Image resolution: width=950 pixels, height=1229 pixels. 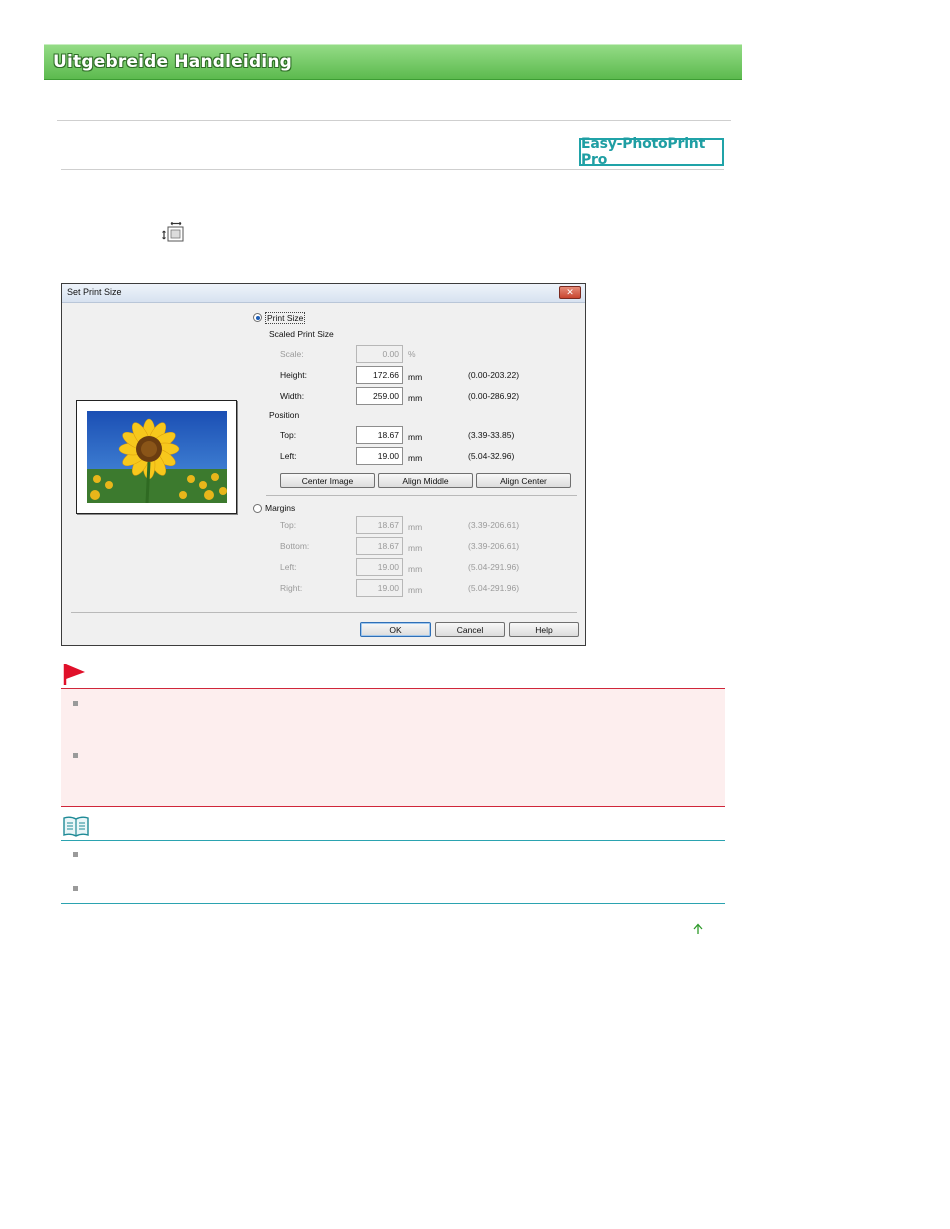 I want to click on dialog-close-button: ✕, so click(x=570, y=292).